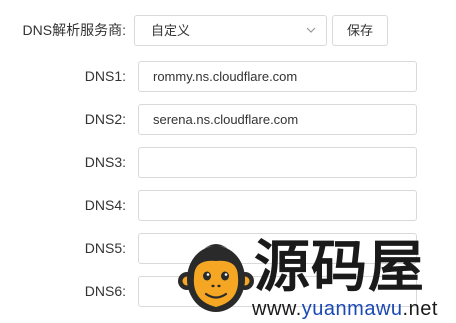 The height and width of the screenshot is (323, 456). What do you see at coordinates (277, 205) in the screenshot?
I see `dns4-input` at bounding box center [277, 205].